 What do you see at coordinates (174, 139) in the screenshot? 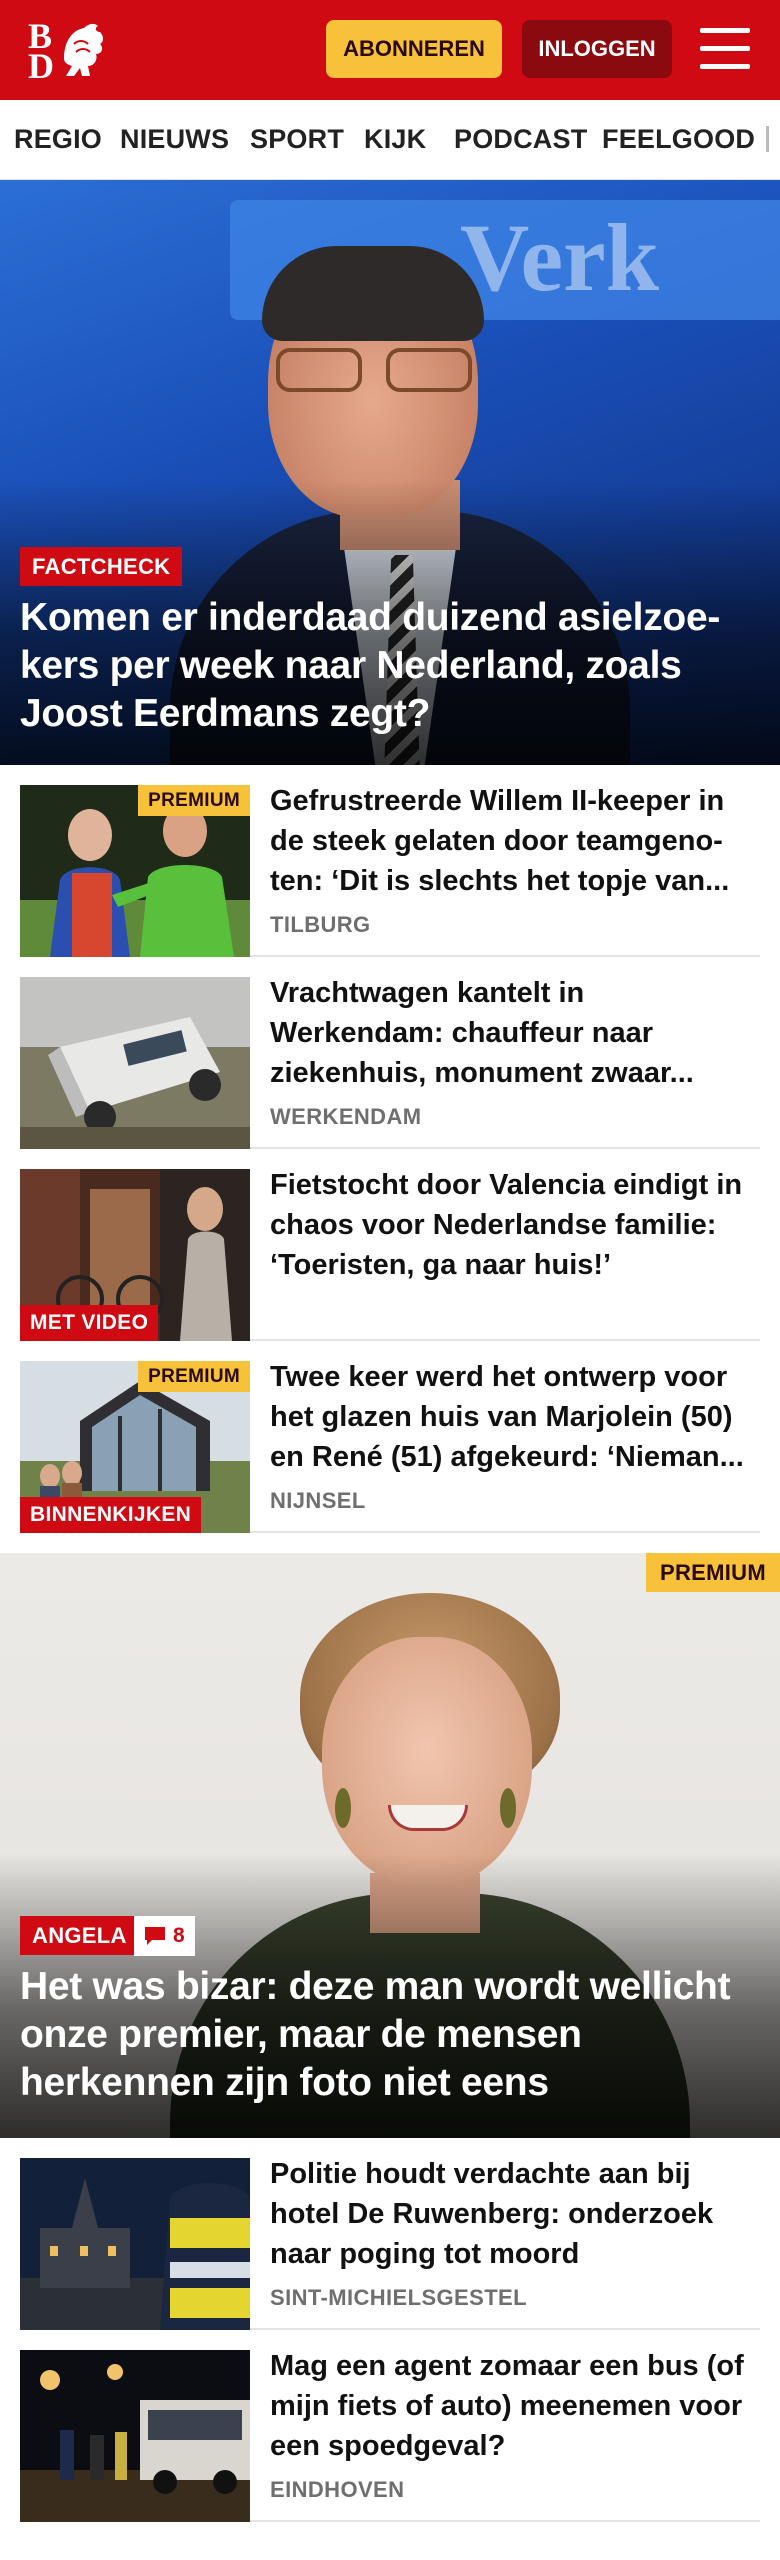
I see `nav-item-nieuws: NIEUWS` at bounding box center [174, 139].